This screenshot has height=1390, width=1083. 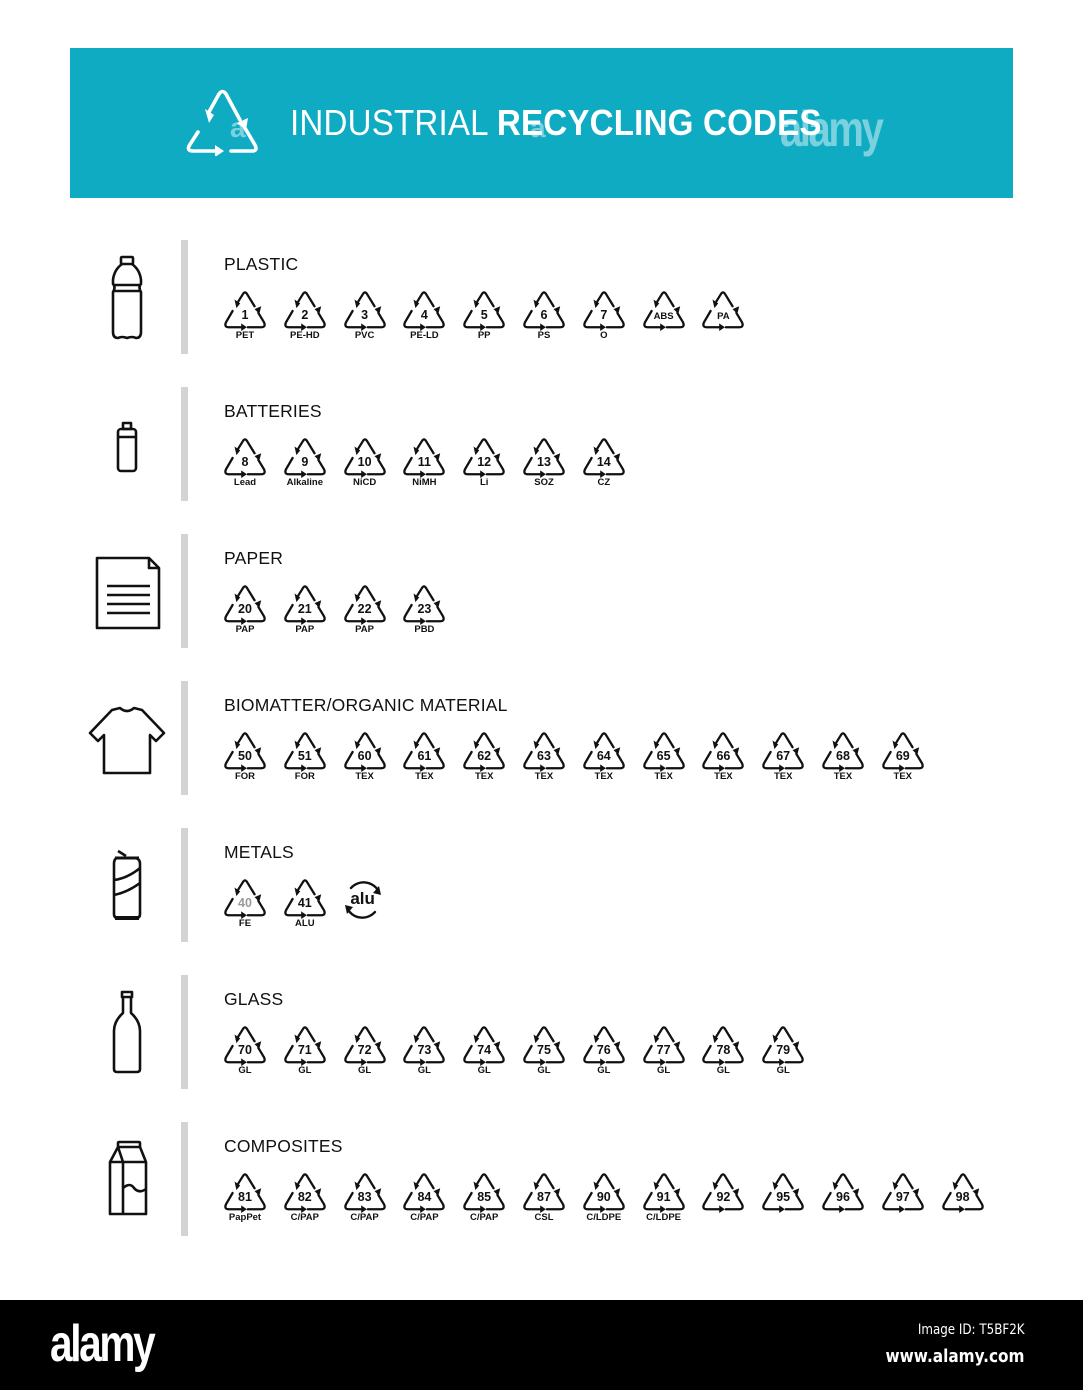 I want to click on section-title: BIOMATTER/ORGANIC MATERIAL, so click(x=366, y=705).